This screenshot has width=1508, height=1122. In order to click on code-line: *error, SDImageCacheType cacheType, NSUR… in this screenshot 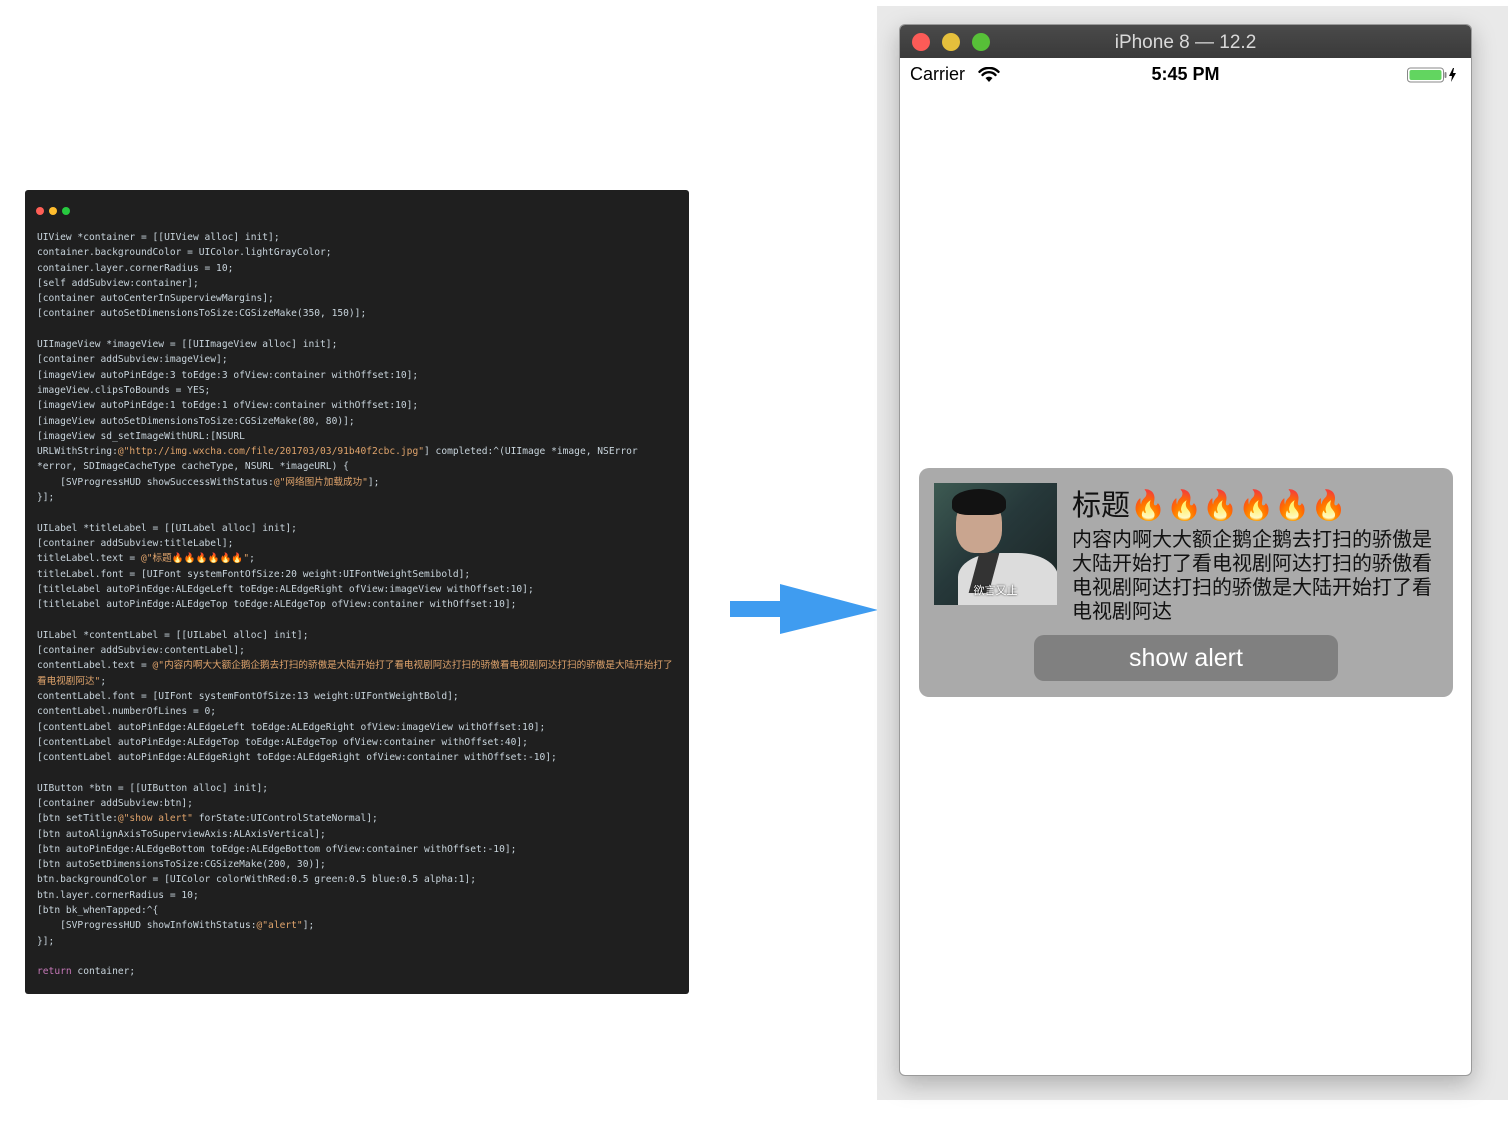, I will do `click(193, 467)`.